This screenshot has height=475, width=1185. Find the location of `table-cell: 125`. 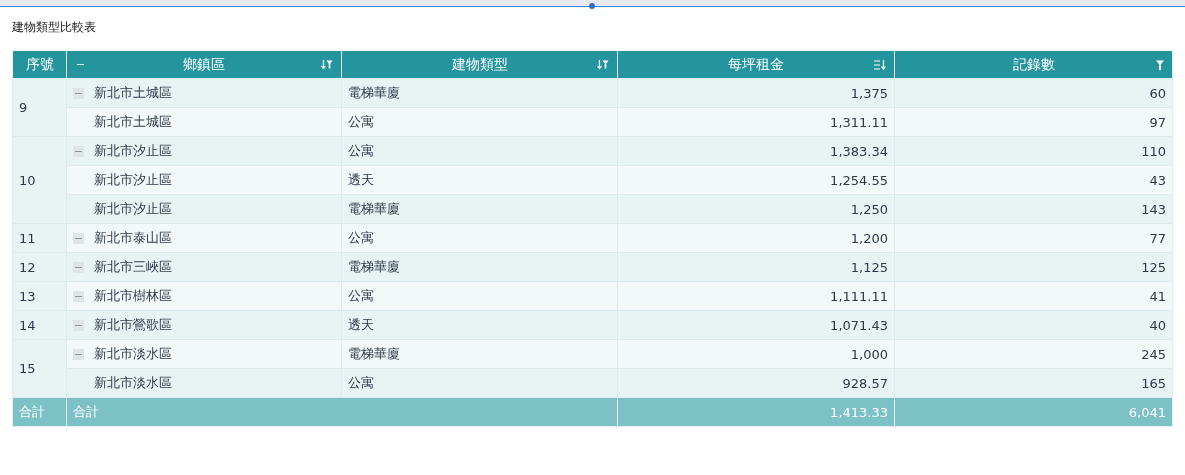

table-cell: 125 is located at coordinates (1033, 267).